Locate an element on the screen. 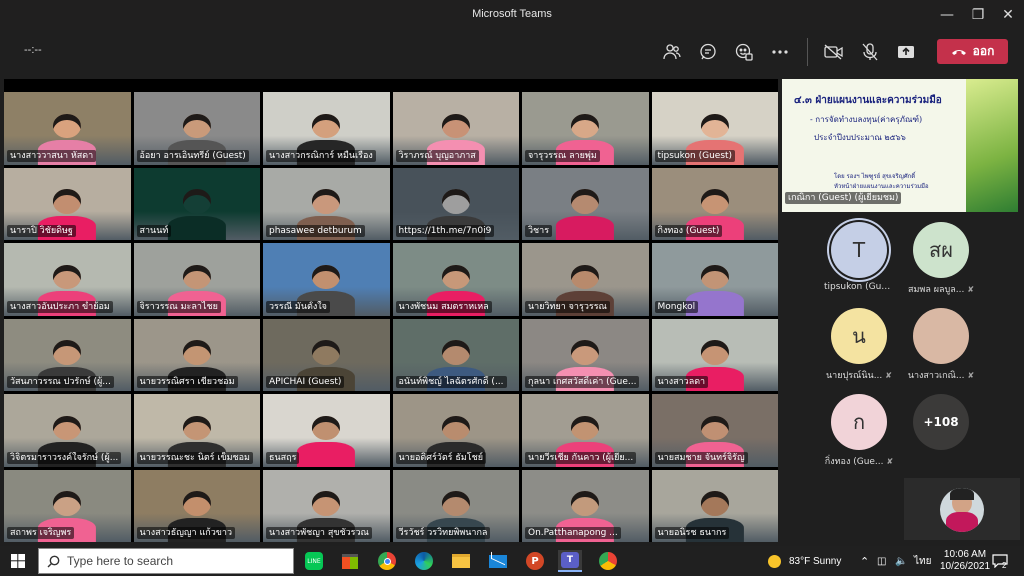 This screenshot has height=576, width=1024. meeting-toolbar: --:-- ออก is located at coordinates (512, 52).